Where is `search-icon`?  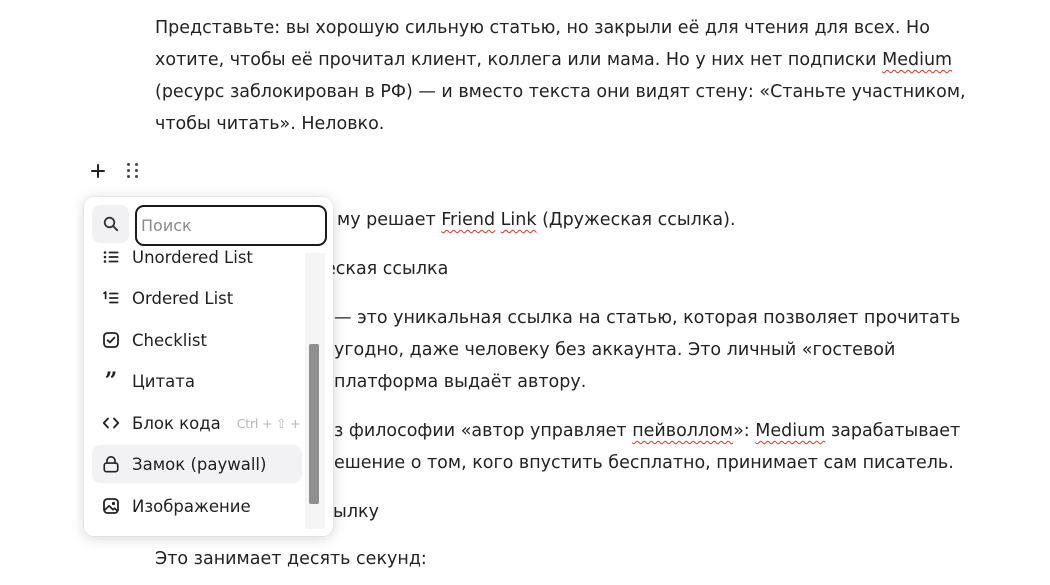 search-icon is located at coordinates (110, 224).